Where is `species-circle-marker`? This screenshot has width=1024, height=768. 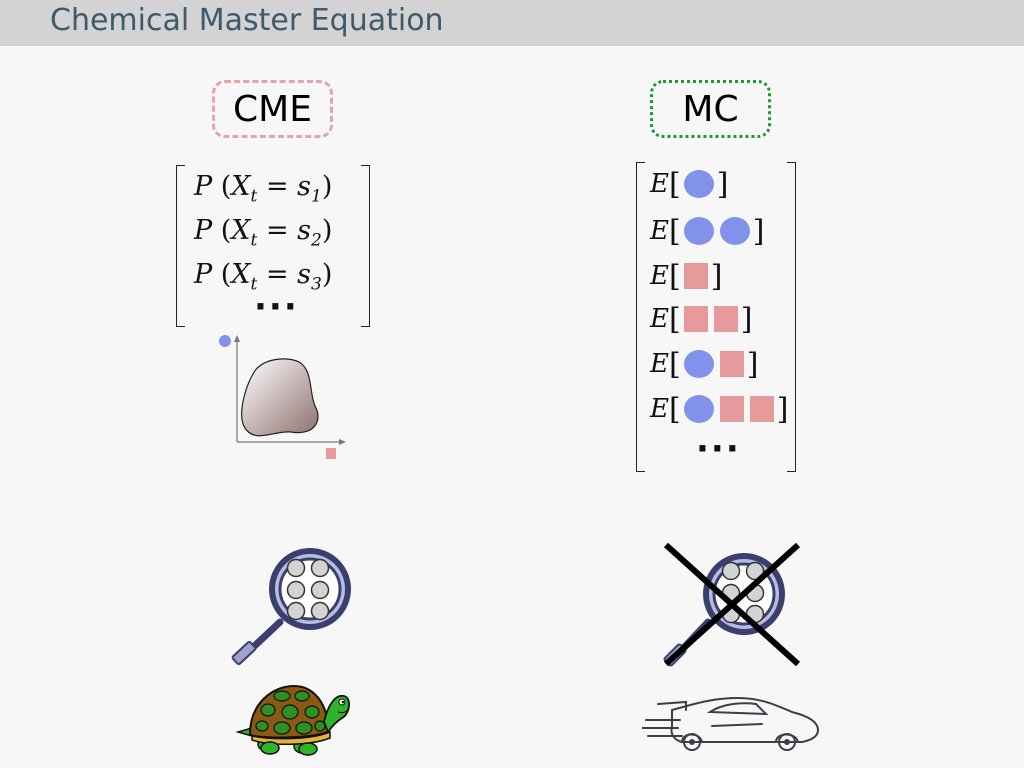
species-circle-marker is located at coordinates (225, 341).